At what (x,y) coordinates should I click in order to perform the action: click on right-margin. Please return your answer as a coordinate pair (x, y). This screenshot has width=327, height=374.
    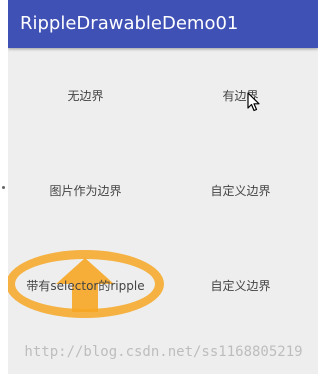
    Looking at the image, I should click on (322, 187).